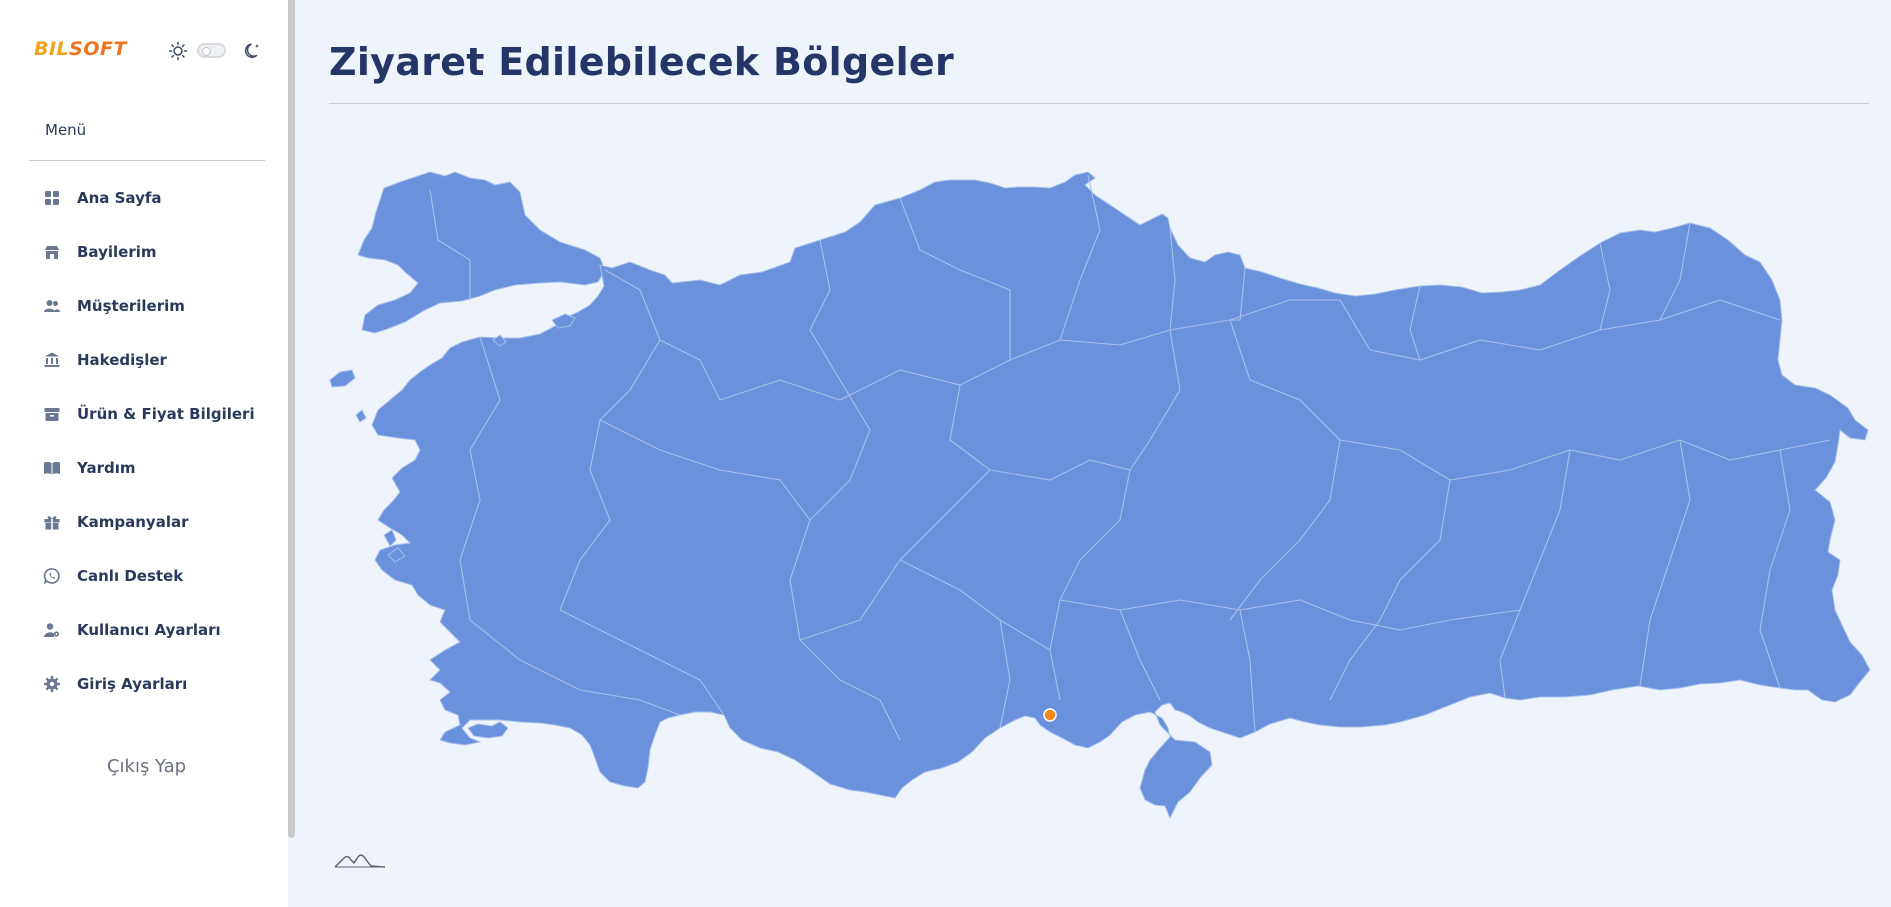  I want to click on location-marker, so click(1050, 715).